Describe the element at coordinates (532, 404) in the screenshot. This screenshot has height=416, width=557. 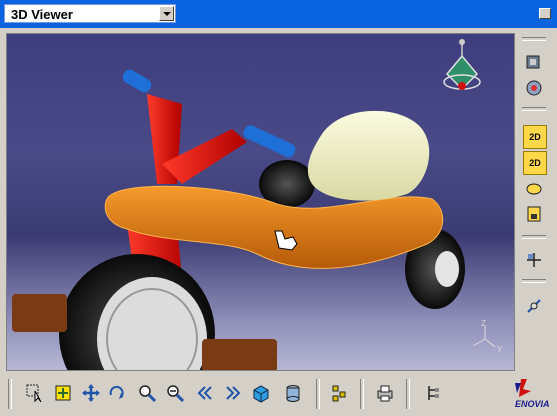
I see `brand-text: ENOVIA` at that location.